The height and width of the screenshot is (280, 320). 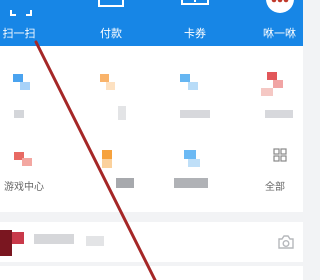 I want to click on camera-icon, so click(x=286, y=242).